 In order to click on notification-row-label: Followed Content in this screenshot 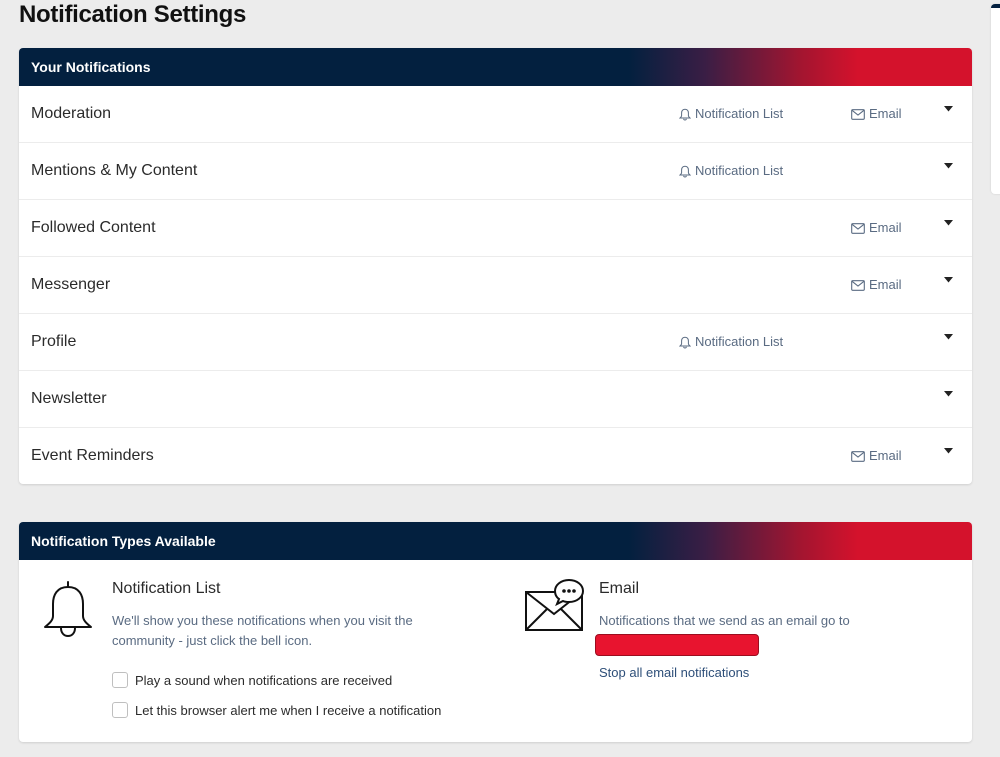, I will do `click(93, 227)`.